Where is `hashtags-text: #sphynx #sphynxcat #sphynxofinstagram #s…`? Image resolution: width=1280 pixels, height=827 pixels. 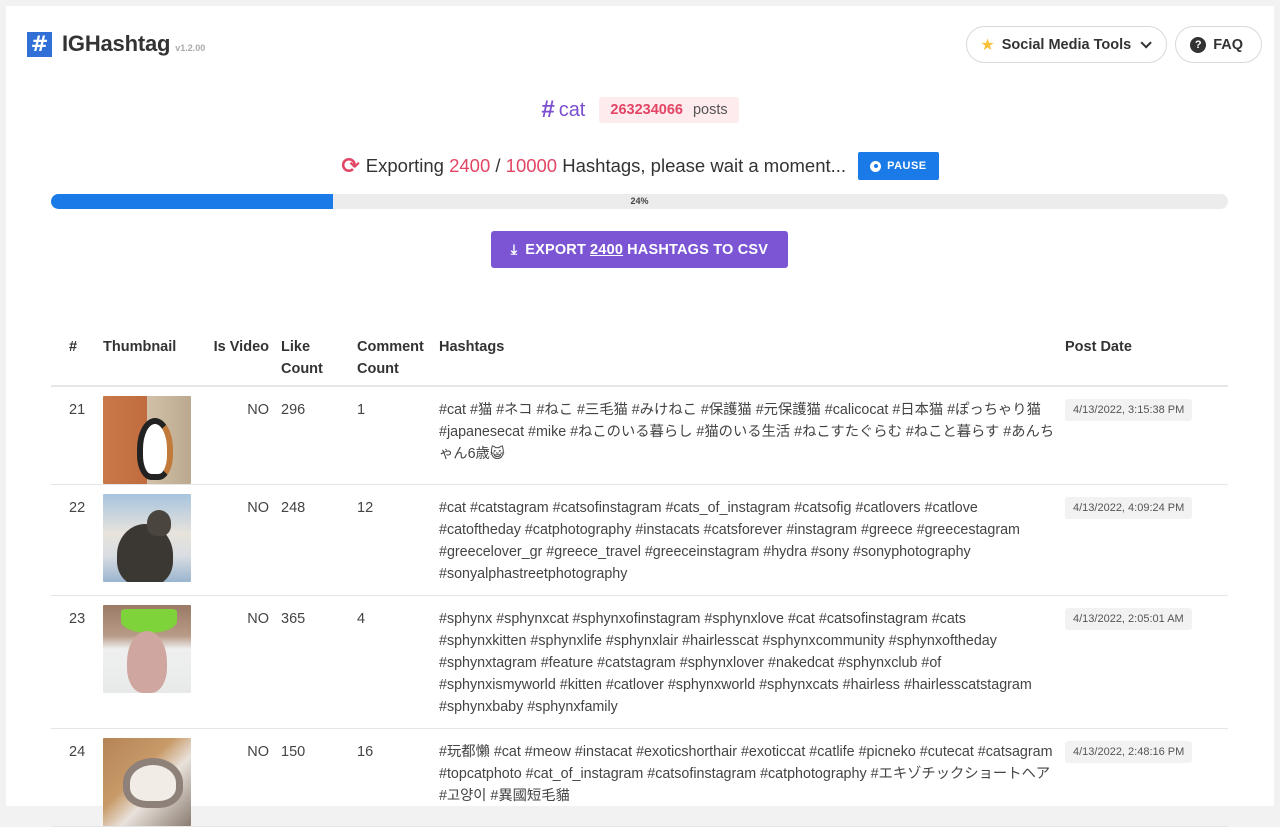
hashtags-text: #sphynx #sphynxcat #sphynxofinstagram #s… is located at coordinates (735, 663).